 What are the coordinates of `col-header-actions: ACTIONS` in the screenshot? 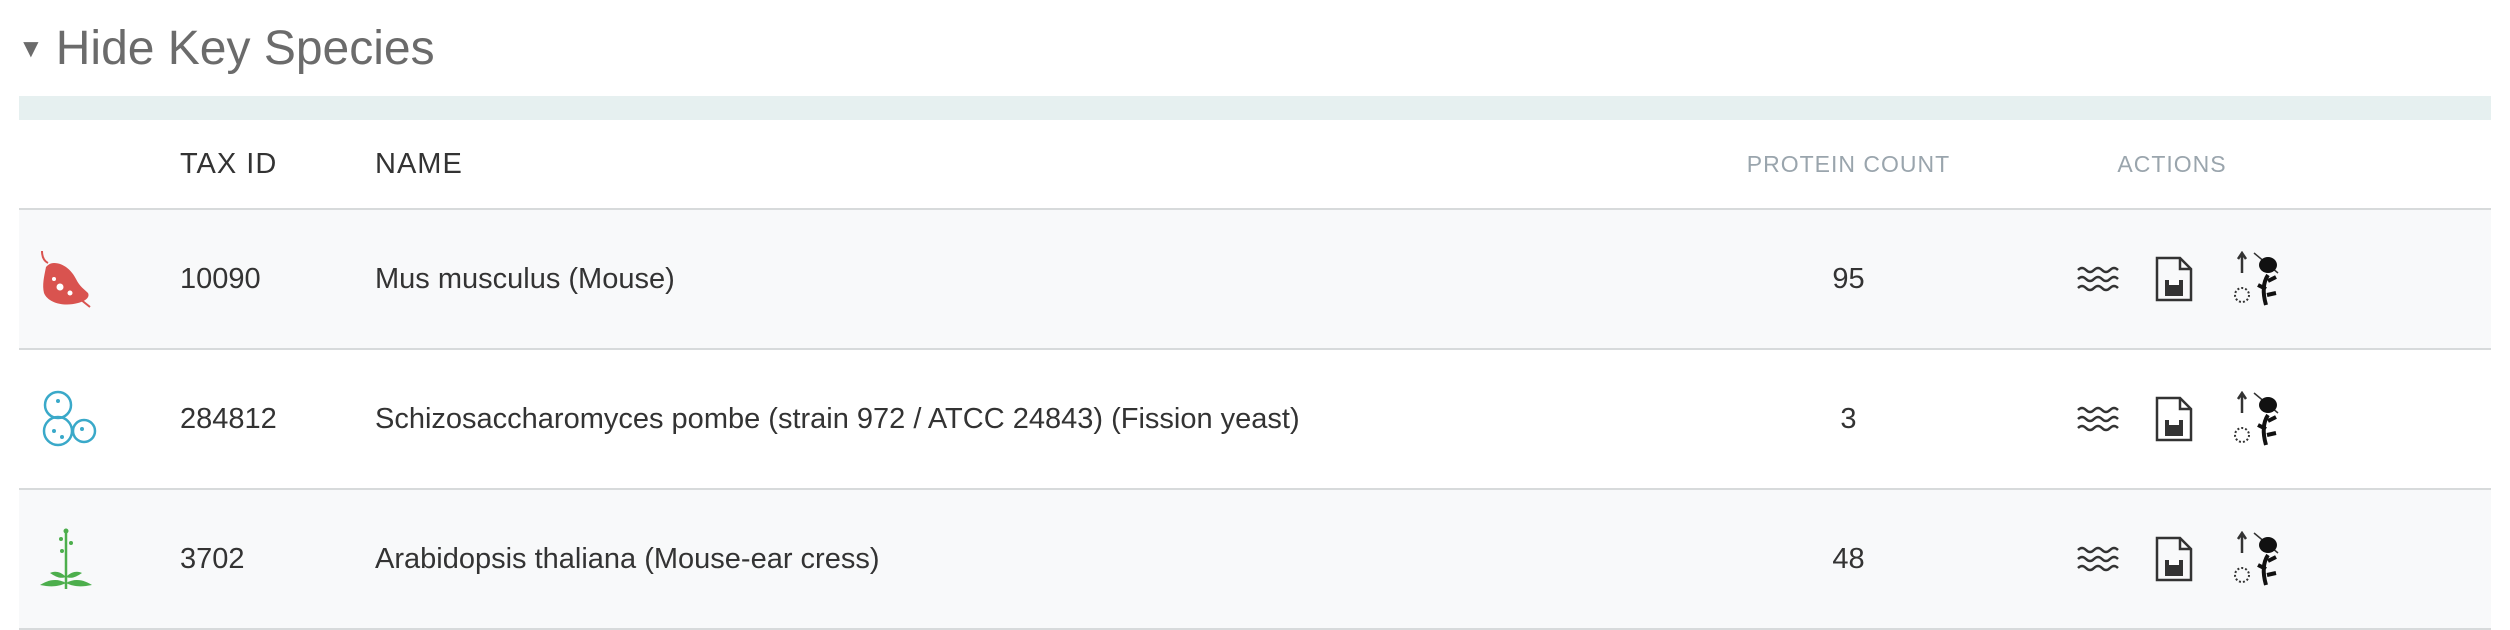 It's located at (2172, 163).